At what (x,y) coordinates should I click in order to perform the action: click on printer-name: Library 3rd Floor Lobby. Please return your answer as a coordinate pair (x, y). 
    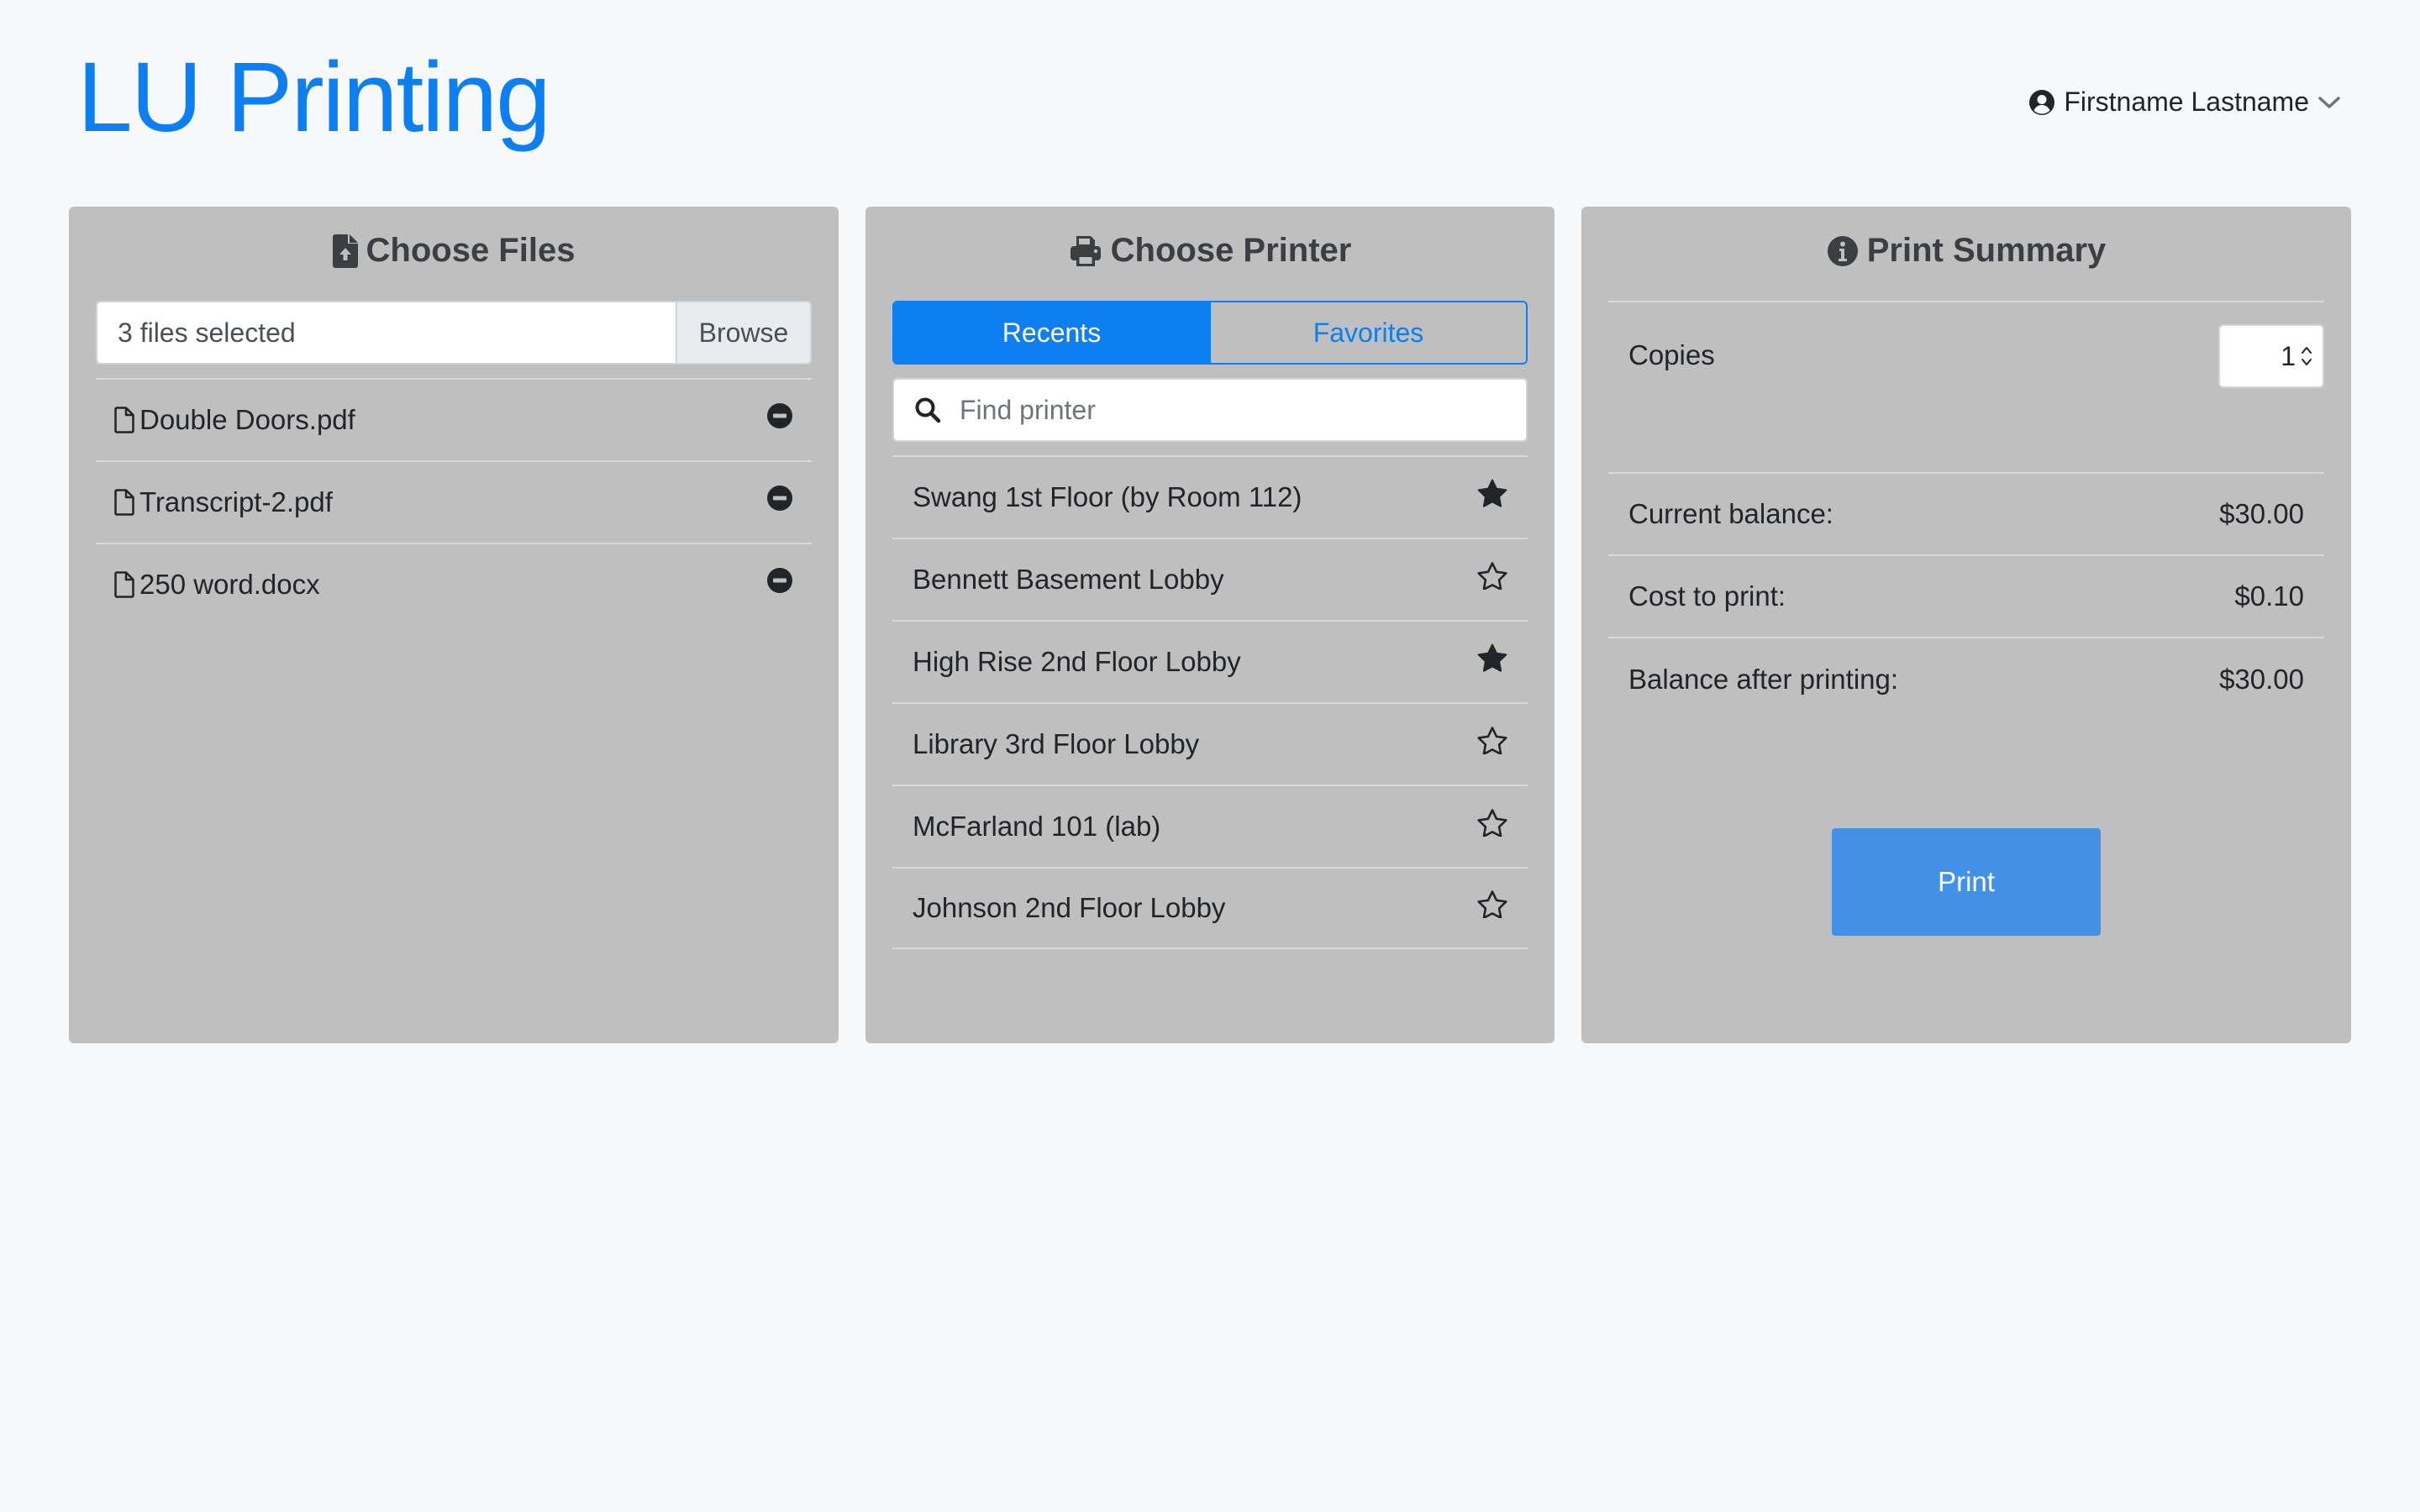
    Looking at the image, I should click on (1056, 743).